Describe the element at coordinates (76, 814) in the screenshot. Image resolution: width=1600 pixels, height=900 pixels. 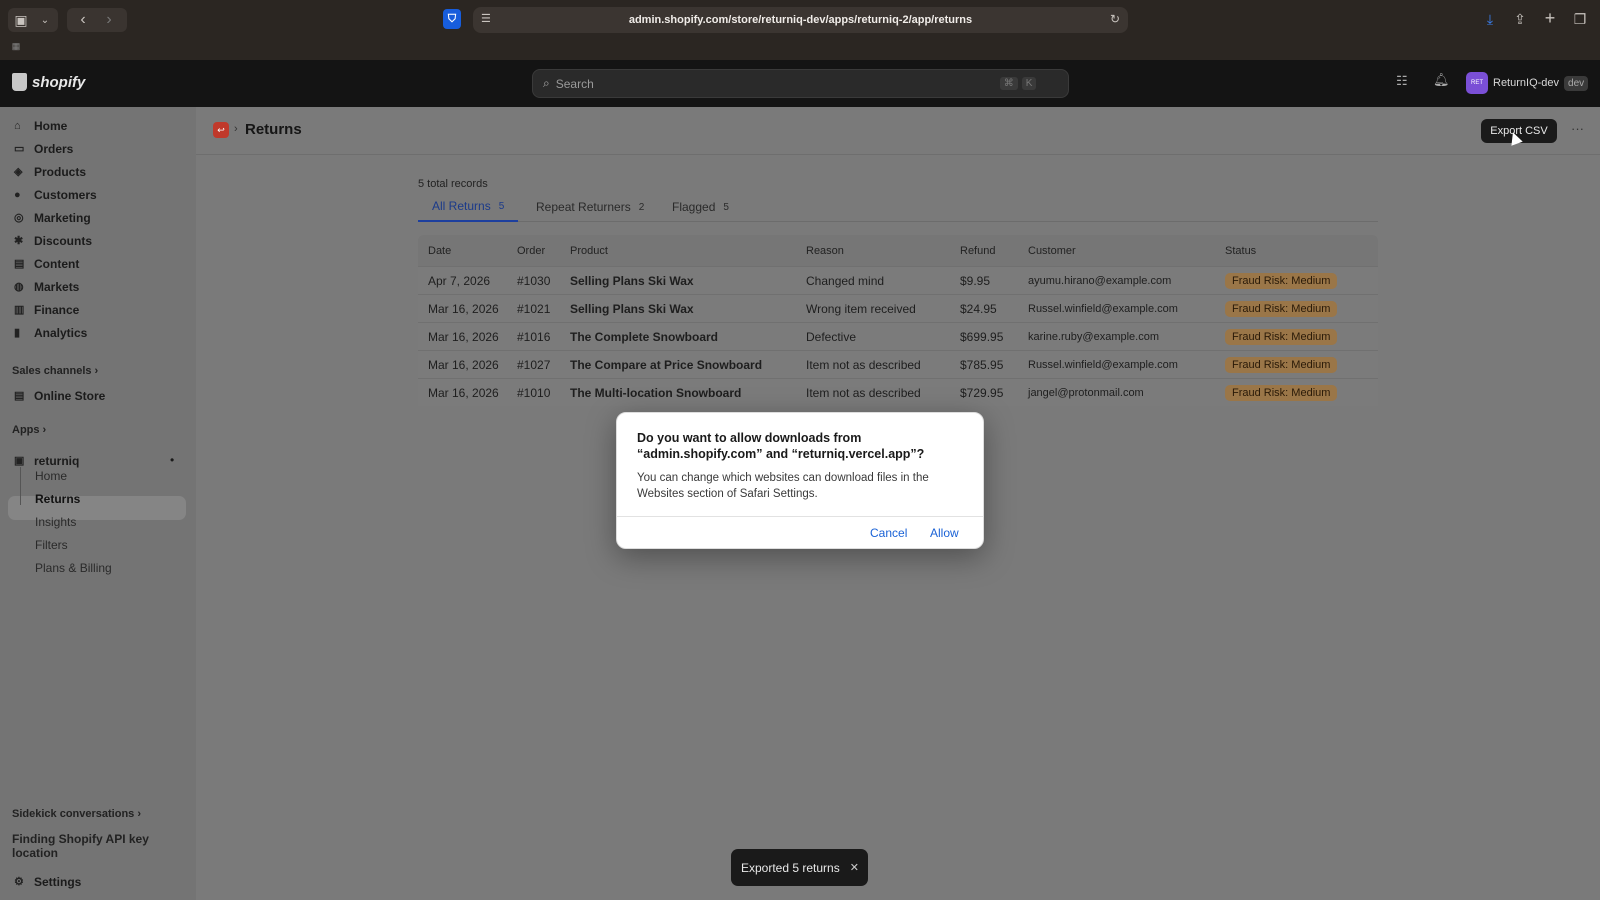
I see `sidekick-conversations-label: Sidekick conversations ›` at that location.